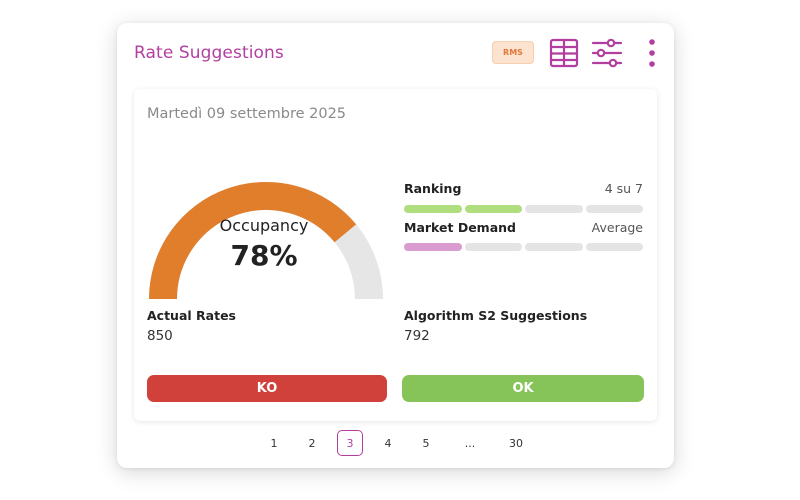  Describe the element at coordinates (460, 227) in the screenshot. I see `market-demand-label: Market Demand` at that location.